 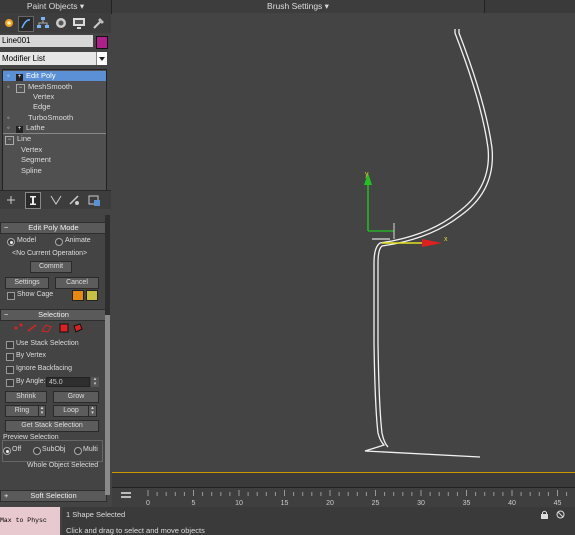 I want to click on use-stack-selection-checkbox, so click(x=10, y=345).